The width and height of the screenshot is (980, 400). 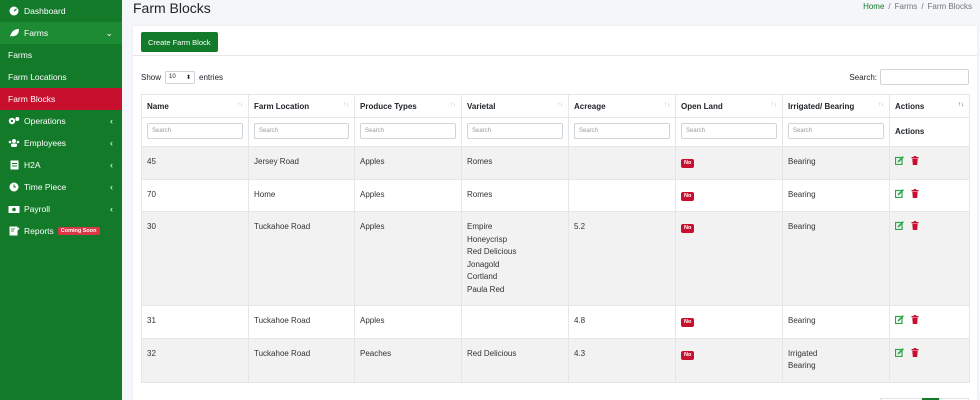 I want to click on column-header-produce-types: Produce Types ↑↓, so click(x=408, y=106).